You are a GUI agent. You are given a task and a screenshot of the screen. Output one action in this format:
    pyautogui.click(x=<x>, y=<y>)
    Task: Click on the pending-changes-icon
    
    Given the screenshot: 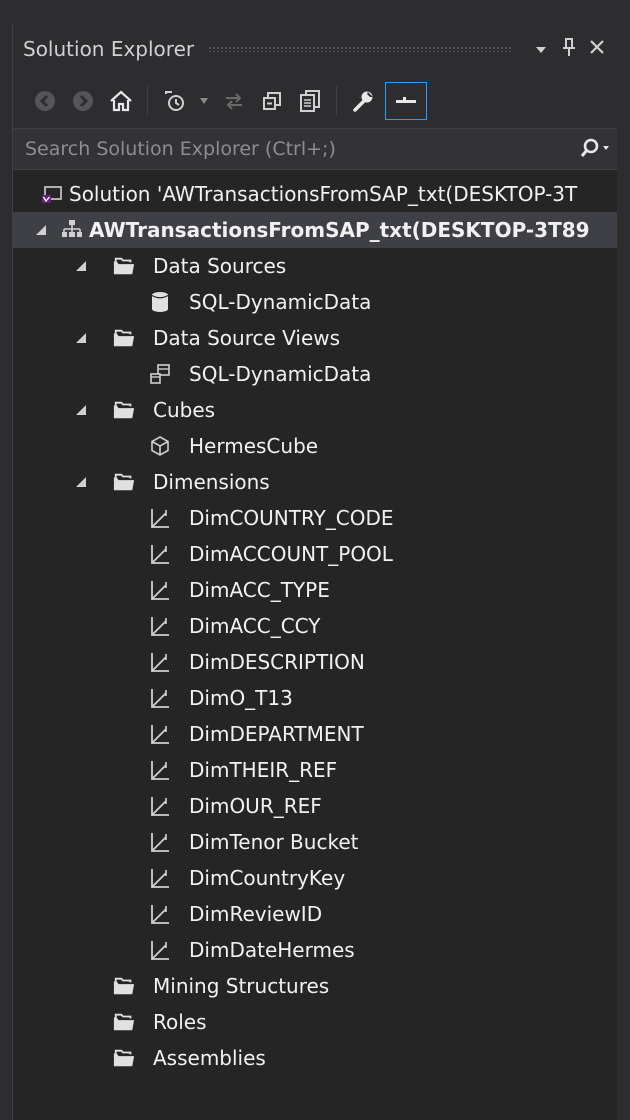 What is the action you would take?
    pyautogui.click(x=174, y=101)
    